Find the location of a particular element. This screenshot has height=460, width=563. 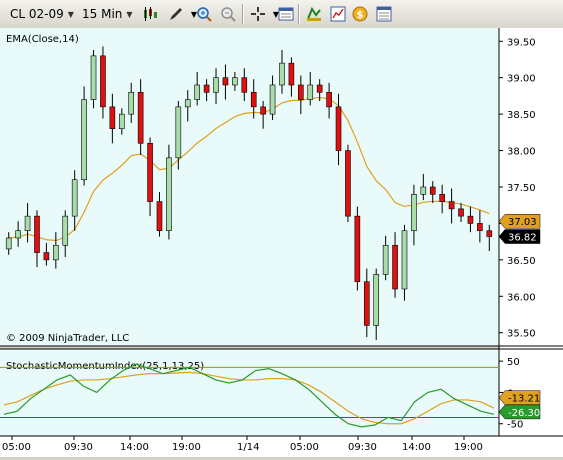

smi-value-badge: -26.30 is located at coordinates (524, 413).